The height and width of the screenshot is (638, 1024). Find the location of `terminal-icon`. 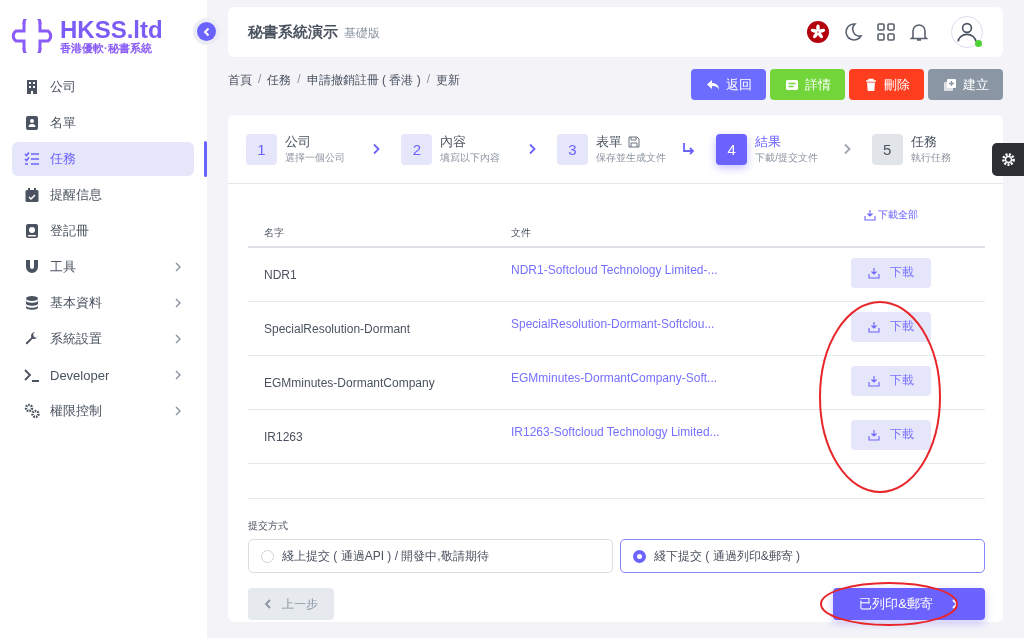

terminal-icon is located at coordinates (32, 375).